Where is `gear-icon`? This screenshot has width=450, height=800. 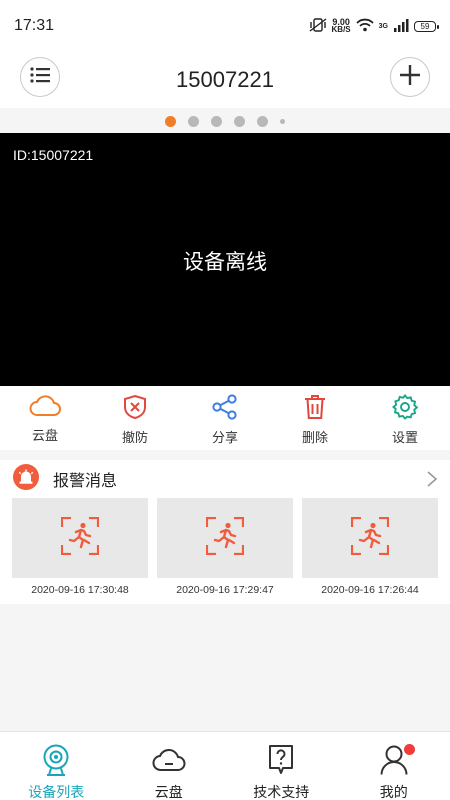 gear-icon is located at coordinates (405, 409).